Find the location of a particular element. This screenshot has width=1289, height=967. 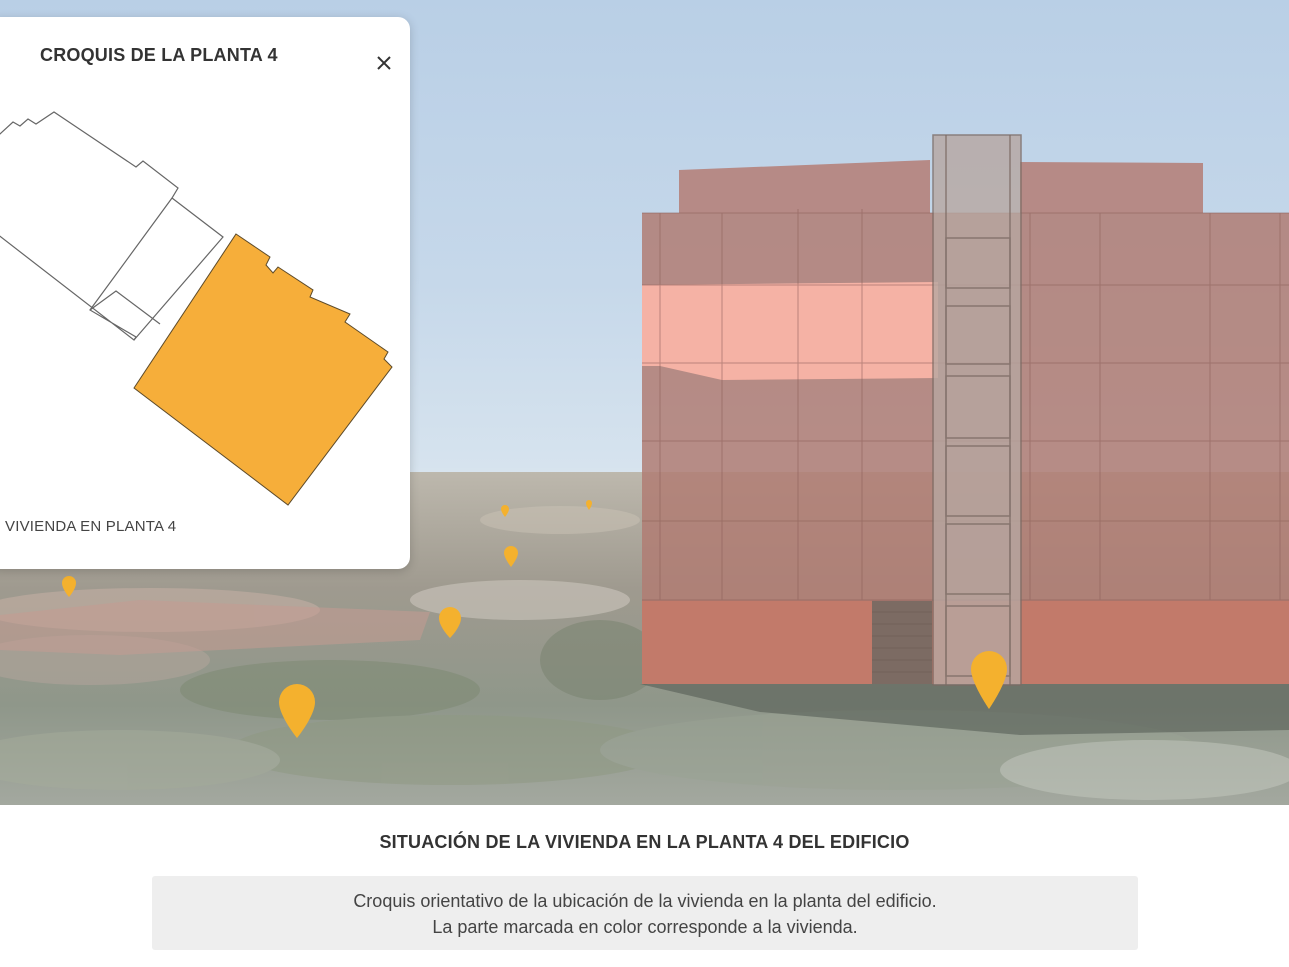

floorplan-sketch is located at coordinates (196, 308).